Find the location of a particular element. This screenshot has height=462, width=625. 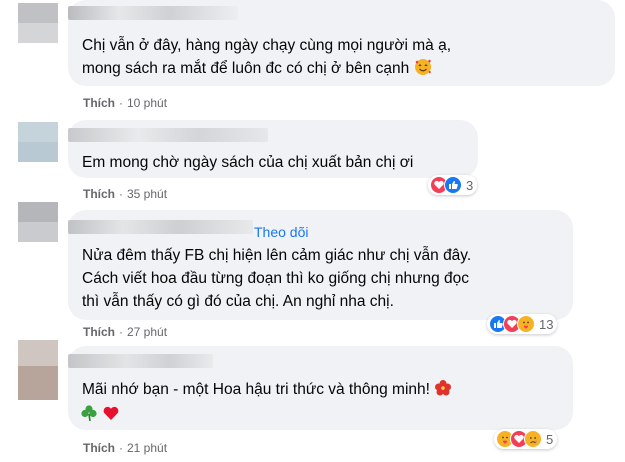

reaction-summary: 13 is located at coordinates (522, 324).